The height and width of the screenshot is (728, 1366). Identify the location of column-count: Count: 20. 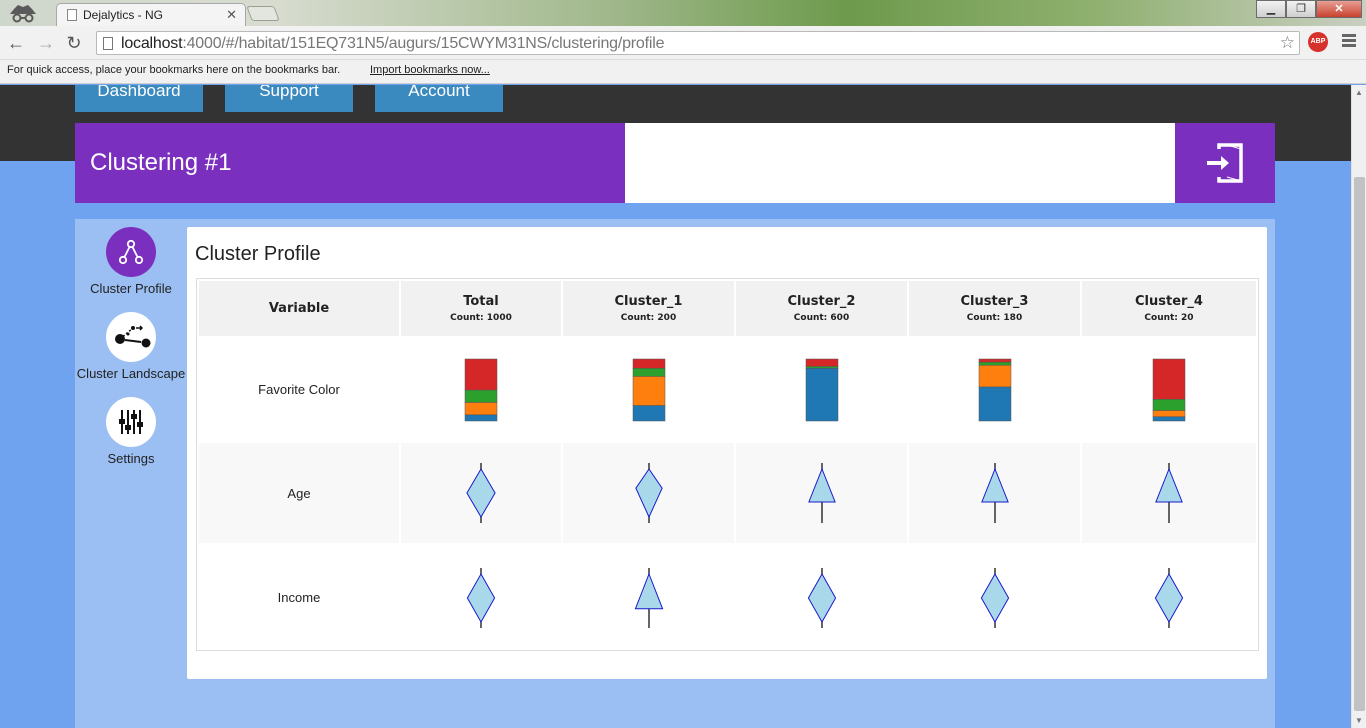
(1169, 318).